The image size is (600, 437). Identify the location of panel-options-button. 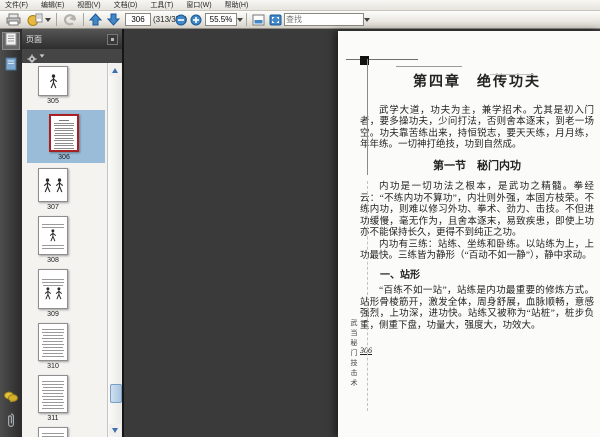
(112, 39).